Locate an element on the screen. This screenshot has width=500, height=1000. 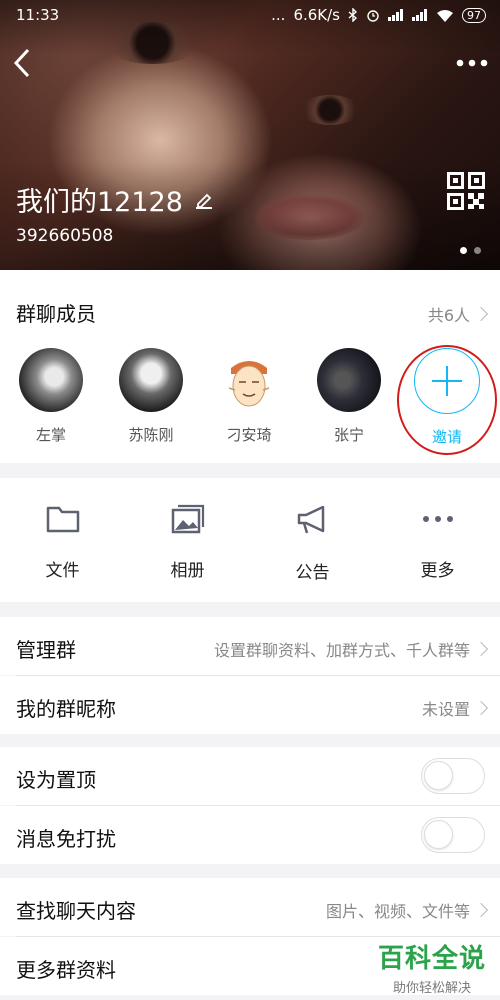
member-item: 张宁 is located at coordinates (349, 396).